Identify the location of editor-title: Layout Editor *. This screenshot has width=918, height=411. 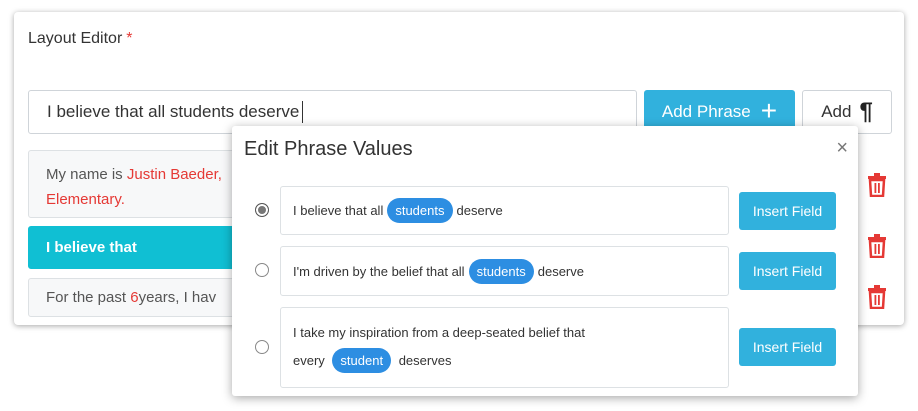
(80, 39).